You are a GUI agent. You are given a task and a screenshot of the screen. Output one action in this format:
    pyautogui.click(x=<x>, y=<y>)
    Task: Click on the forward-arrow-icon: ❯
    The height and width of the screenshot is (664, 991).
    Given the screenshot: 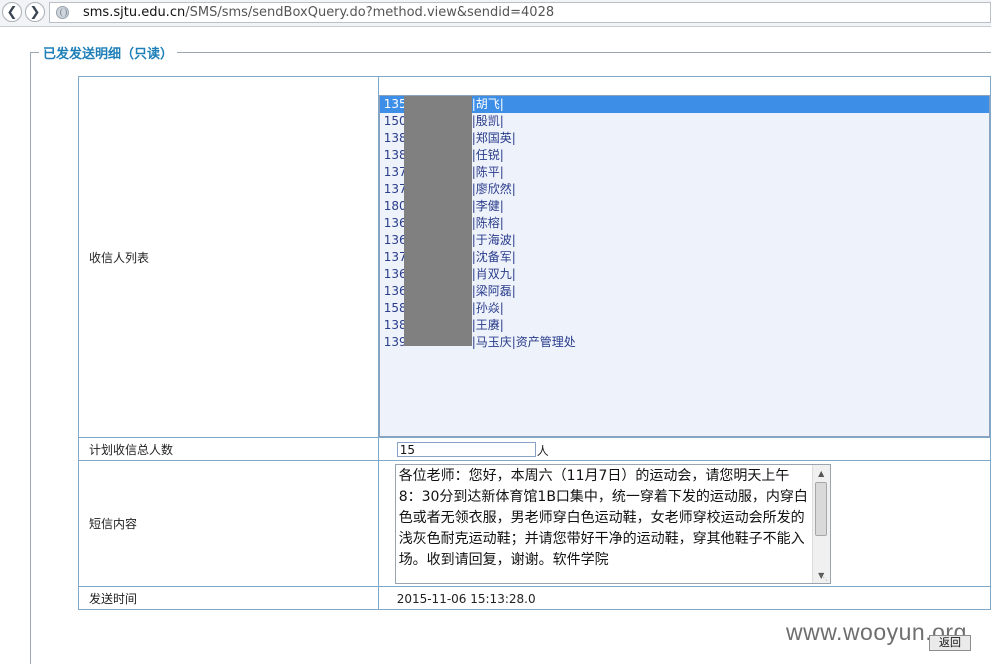 What is the action you would take?
    pyautogui.click(x=35, y=12)
    